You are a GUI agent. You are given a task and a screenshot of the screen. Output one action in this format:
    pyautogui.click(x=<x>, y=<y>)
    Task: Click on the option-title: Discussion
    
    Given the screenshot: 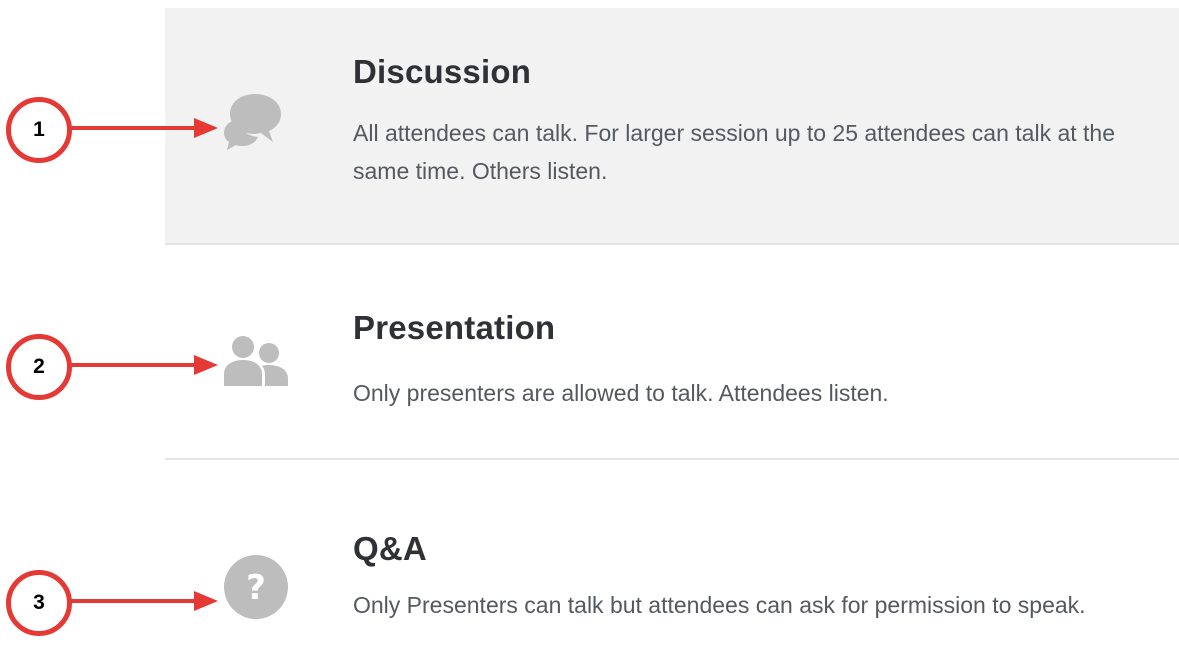 What is the action you would take?
    pyautogui.click(x=442, y=71)
    